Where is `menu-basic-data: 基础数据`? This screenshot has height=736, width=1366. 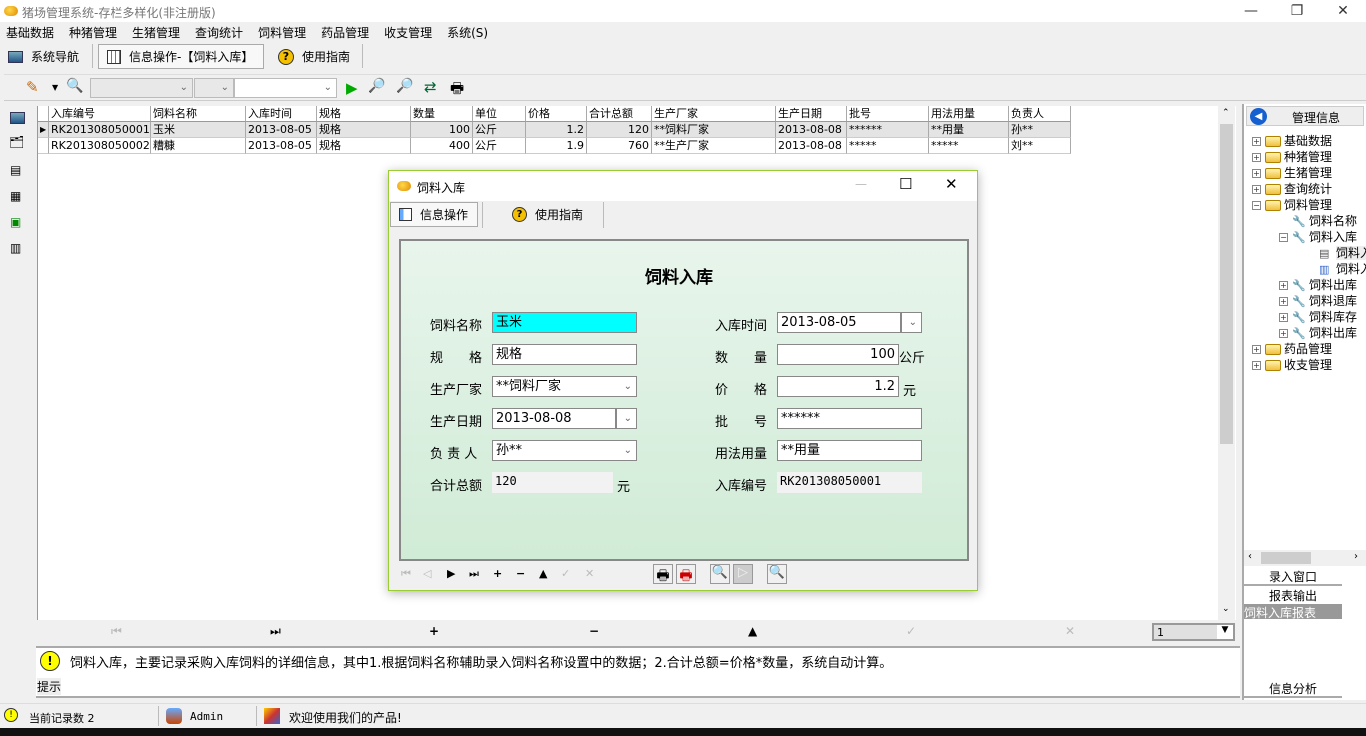
menu-basic-data: 基础数据 is located at coordinates (31, 31).